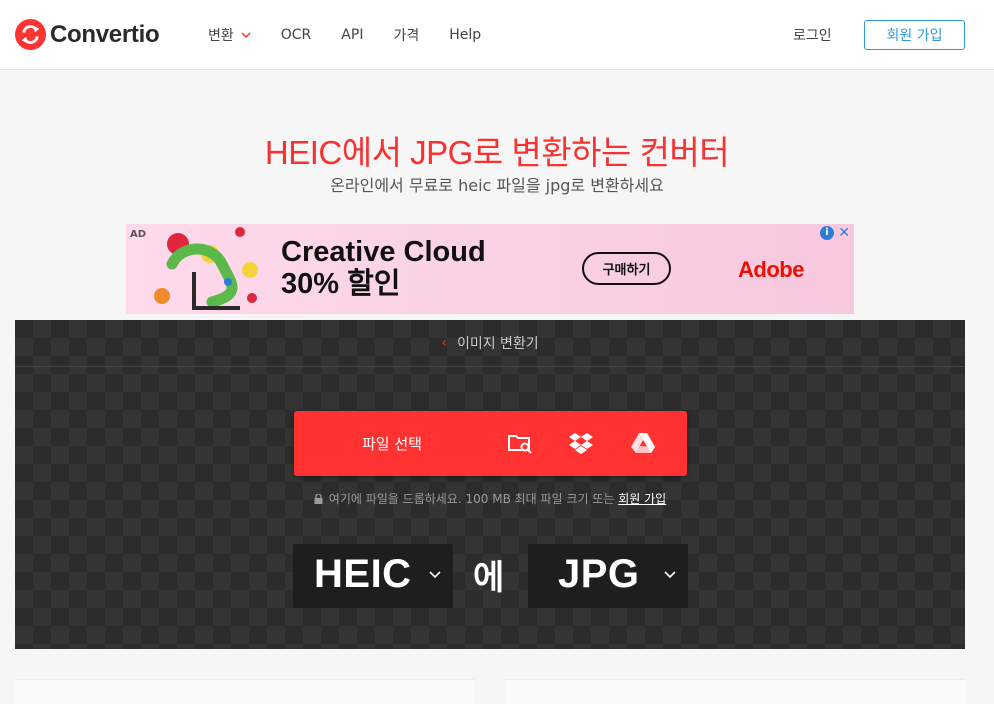 The image size is (994, 704). What do you see at coordinates (520, 443) in the screenshot?
I see `folder-search-icon` at bounding box center [520, 443].